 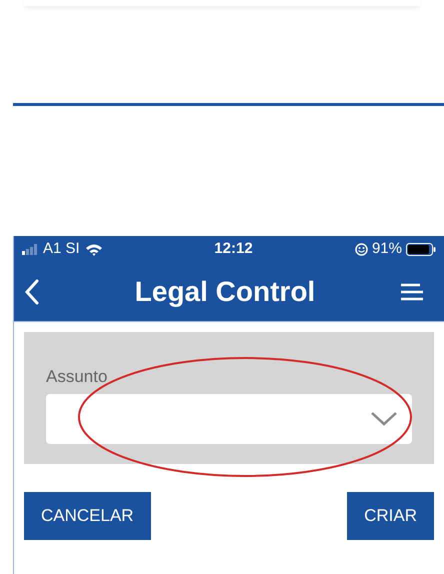 I want to click on smiley-icon, so click(x=361, y=249).